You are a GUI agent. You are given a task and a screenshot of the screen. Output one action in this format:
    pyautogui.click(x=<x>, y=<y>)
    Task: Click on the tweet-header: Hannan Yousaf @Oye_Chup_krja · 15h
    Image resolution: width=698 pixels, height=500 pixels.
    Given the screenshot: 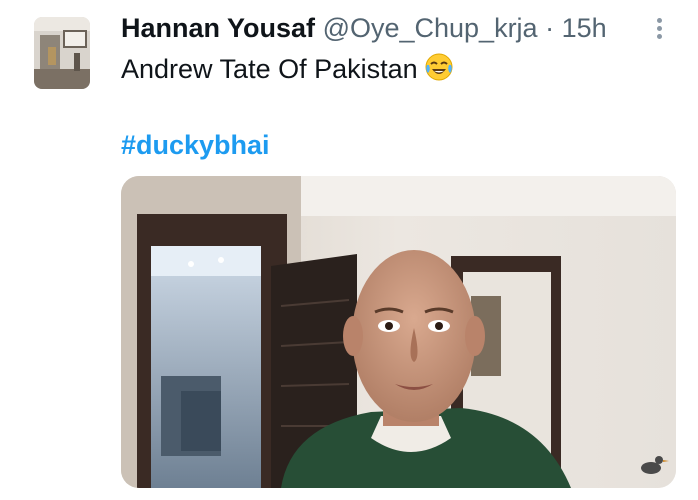 What is the action you would take?
    pyautogui.click(x=364, y=28)
    